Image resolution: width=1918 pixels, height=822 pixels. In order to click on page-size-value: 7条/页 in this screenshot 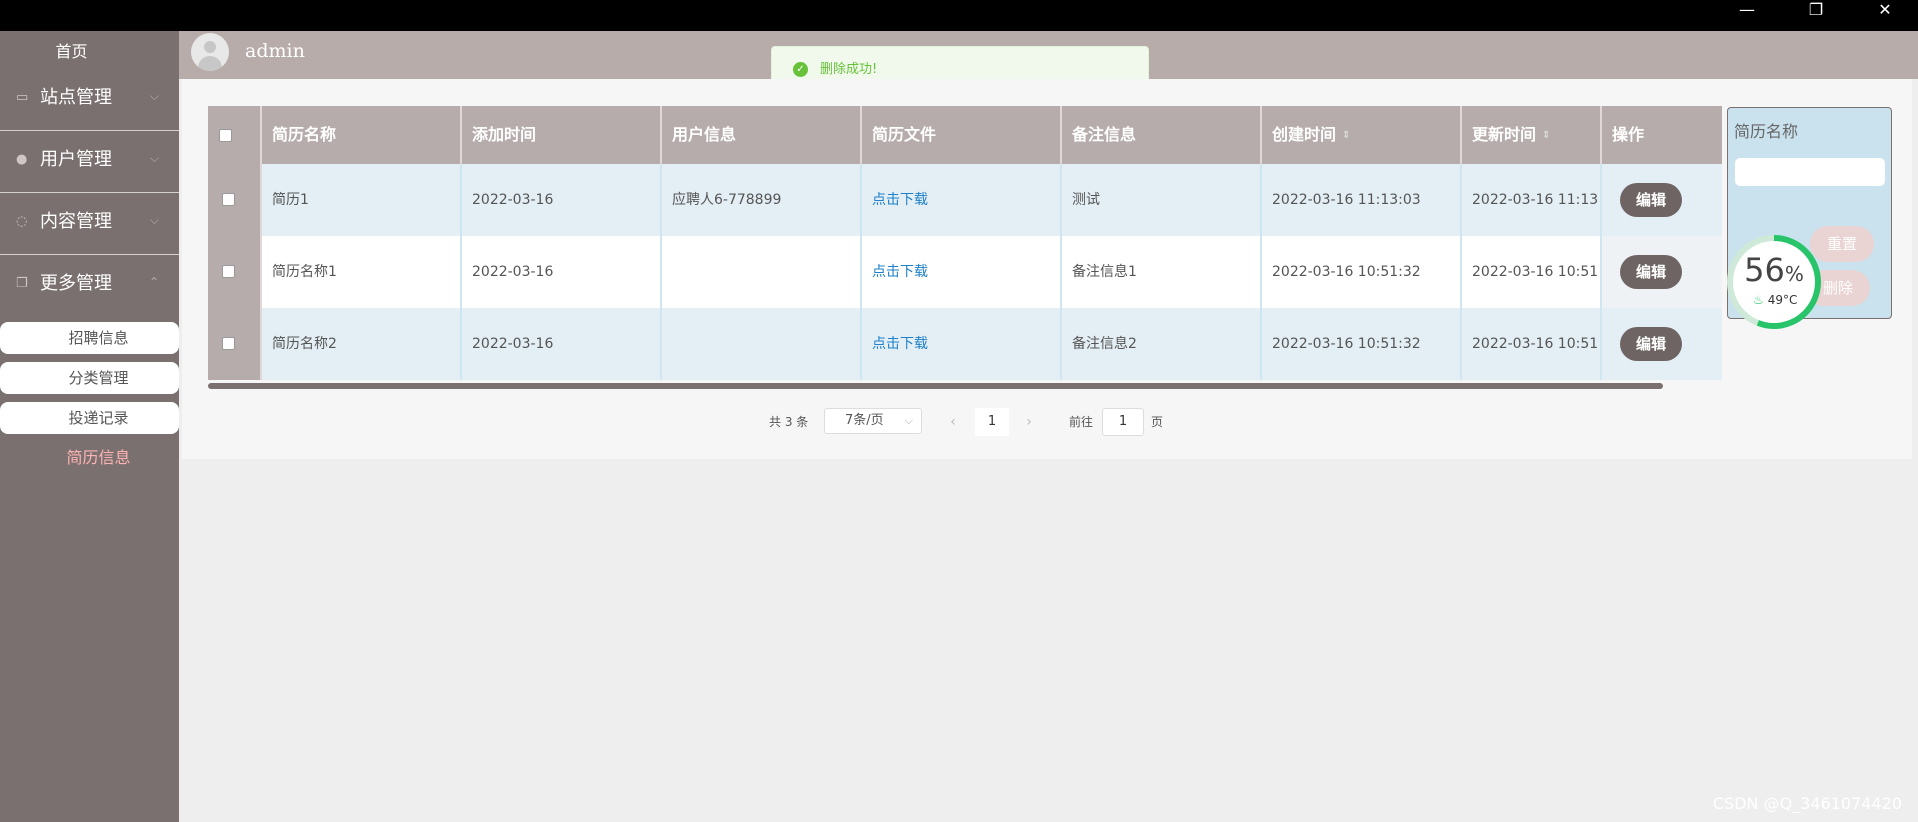, I will do `click(864, 420)`.